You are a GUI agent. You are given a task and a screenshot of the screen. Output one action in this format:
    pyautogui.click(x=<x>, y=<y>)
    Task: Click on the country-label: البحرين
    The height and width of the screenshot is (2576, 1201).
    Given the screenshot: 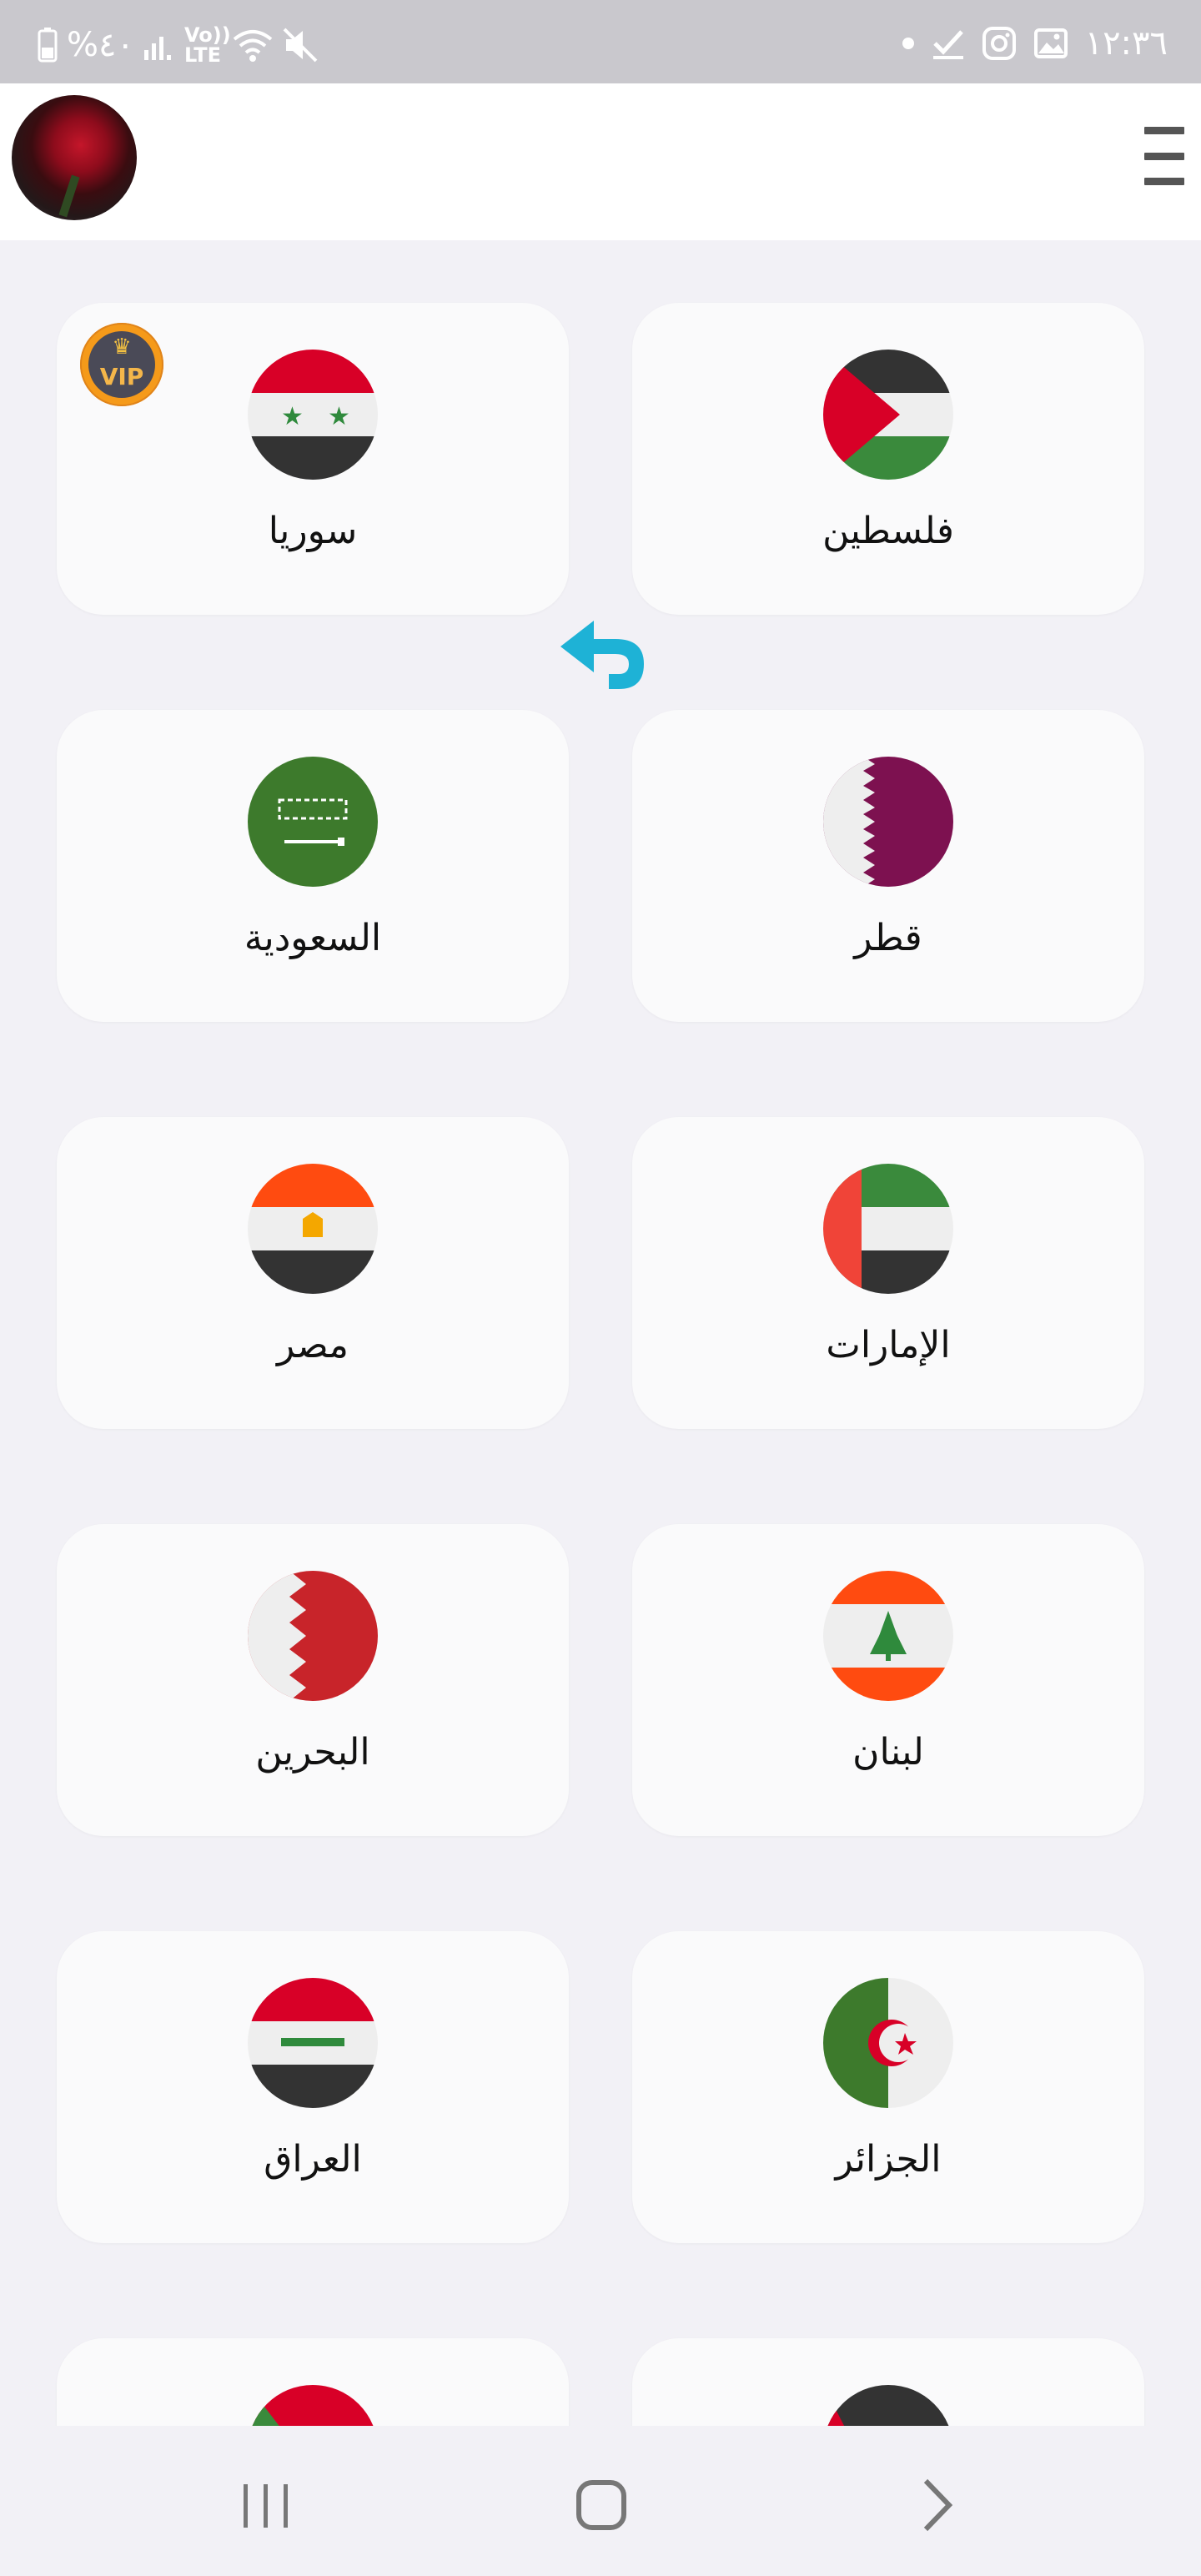 What is the action you would take?
    pyautogui.click(x=313, y=1752)
    